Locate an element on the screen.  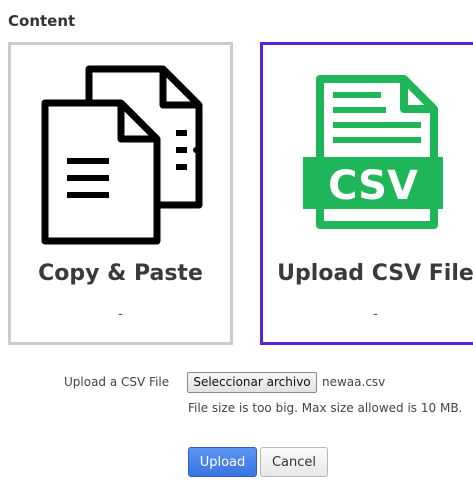
choose-file-button: Seleccionar archivo is located at coordinates (252, 382).